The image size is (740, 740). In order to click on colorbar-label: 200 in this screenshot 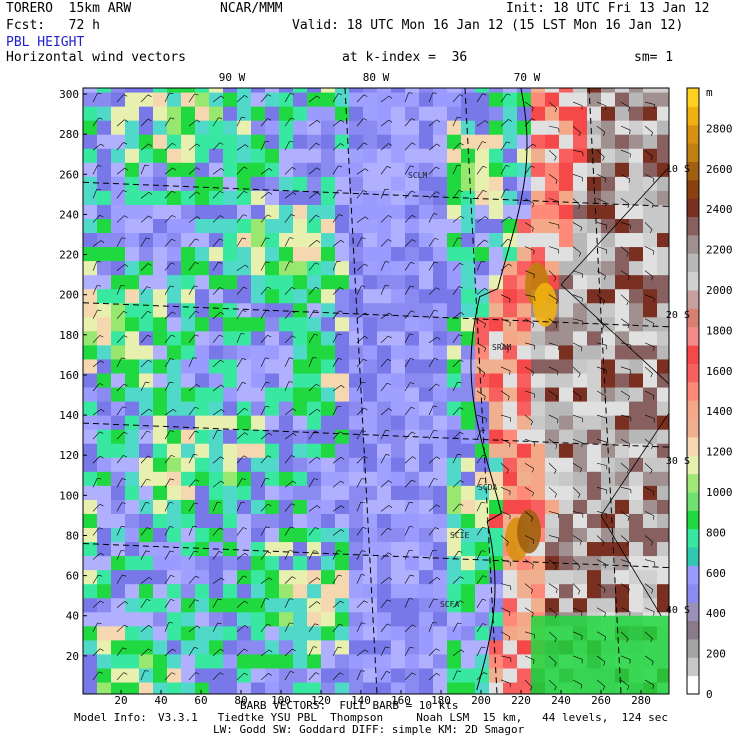, I will do `click(716, 654)`.